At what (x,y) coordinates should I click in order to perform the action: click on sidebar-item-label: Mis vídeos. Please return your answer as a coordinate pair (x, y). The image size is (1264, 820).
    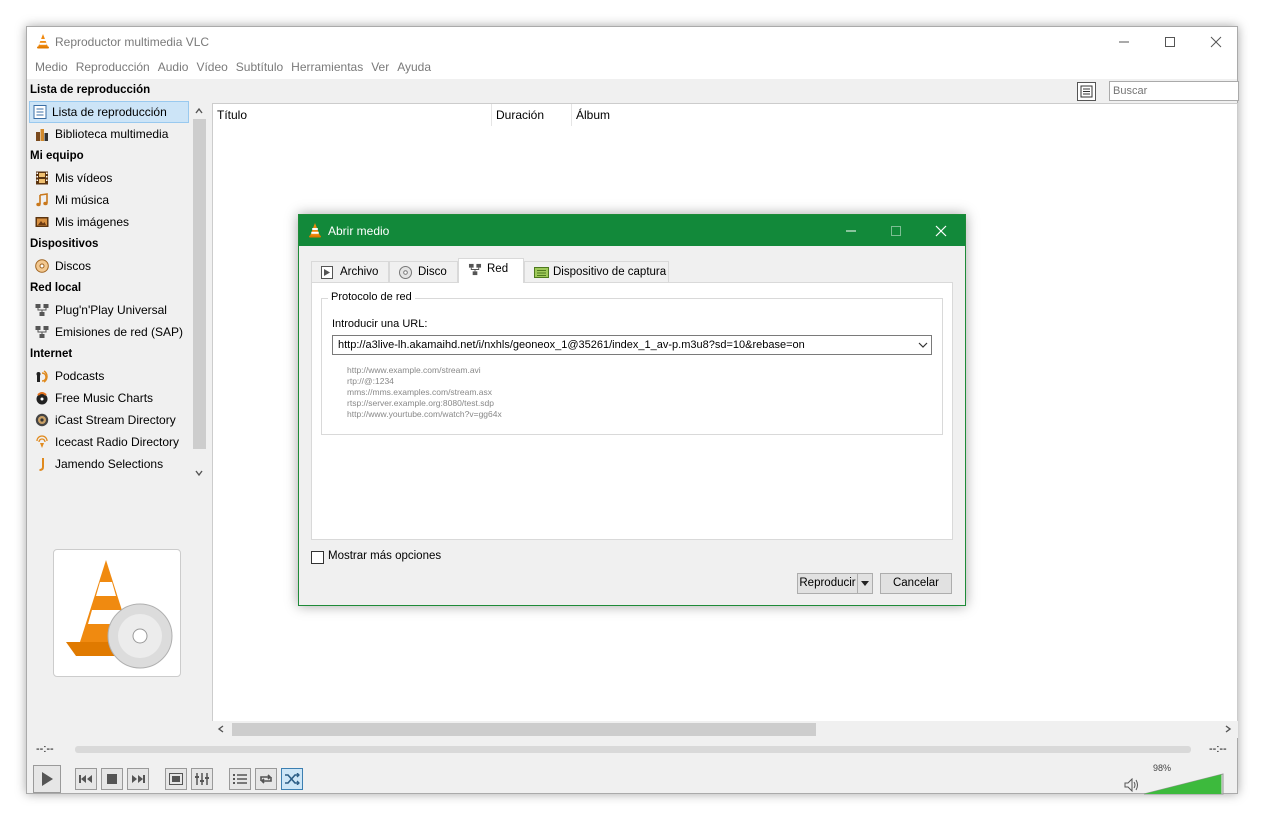
    Looking at the image, I should click on (84, 178).